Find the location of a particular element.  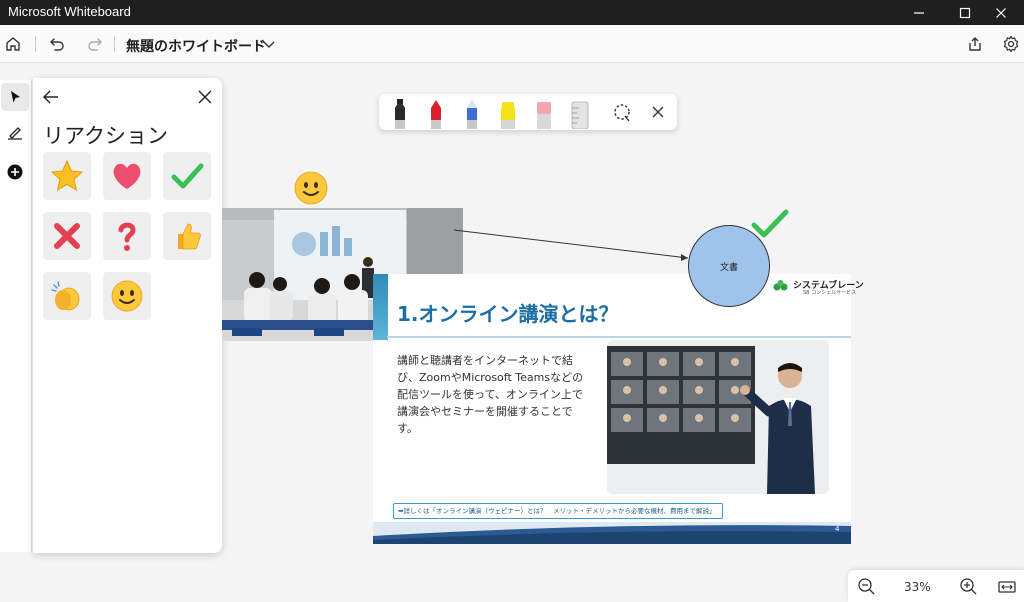

reaction-cross is located at coordinates (67, 236).